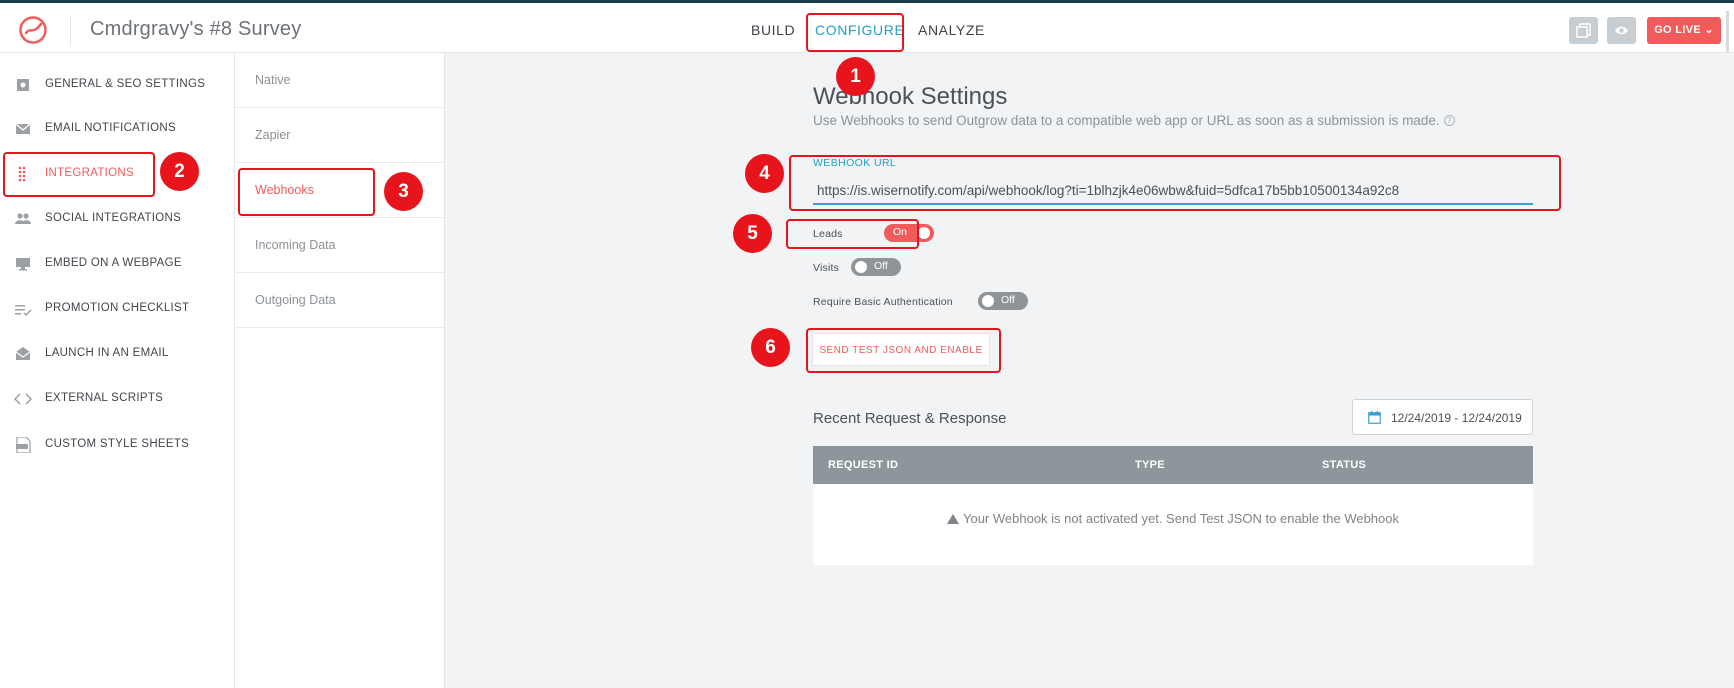  Describe the element at coordinates (295, 300) in the screenshot. I see `subnav-item-label: Outgoing Data` at that location.